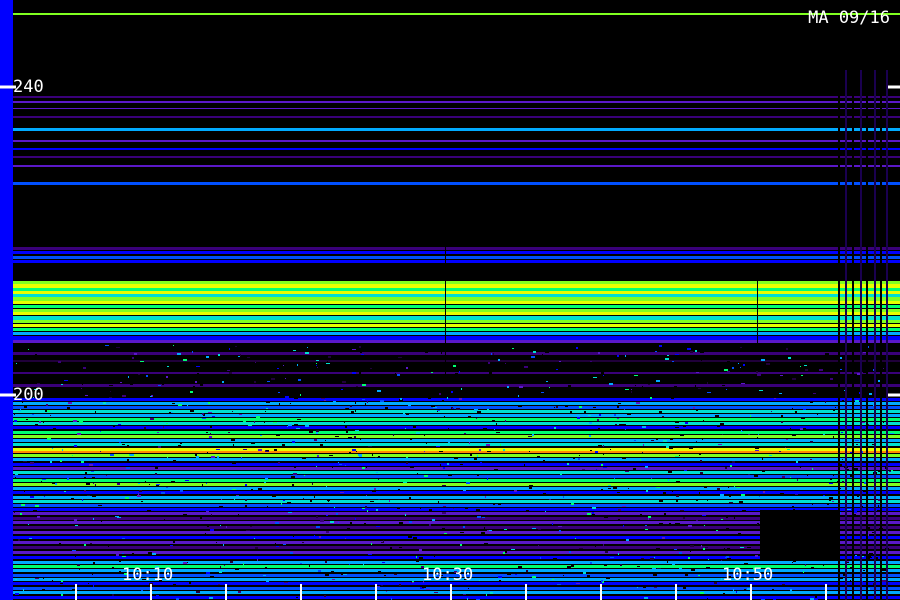 This screenshot has height=600, width=900. What do you see at coordinates (849, 18) in the screenshot?
I see `station-date-label: MA 09/16` at bounding box center [849, 18].